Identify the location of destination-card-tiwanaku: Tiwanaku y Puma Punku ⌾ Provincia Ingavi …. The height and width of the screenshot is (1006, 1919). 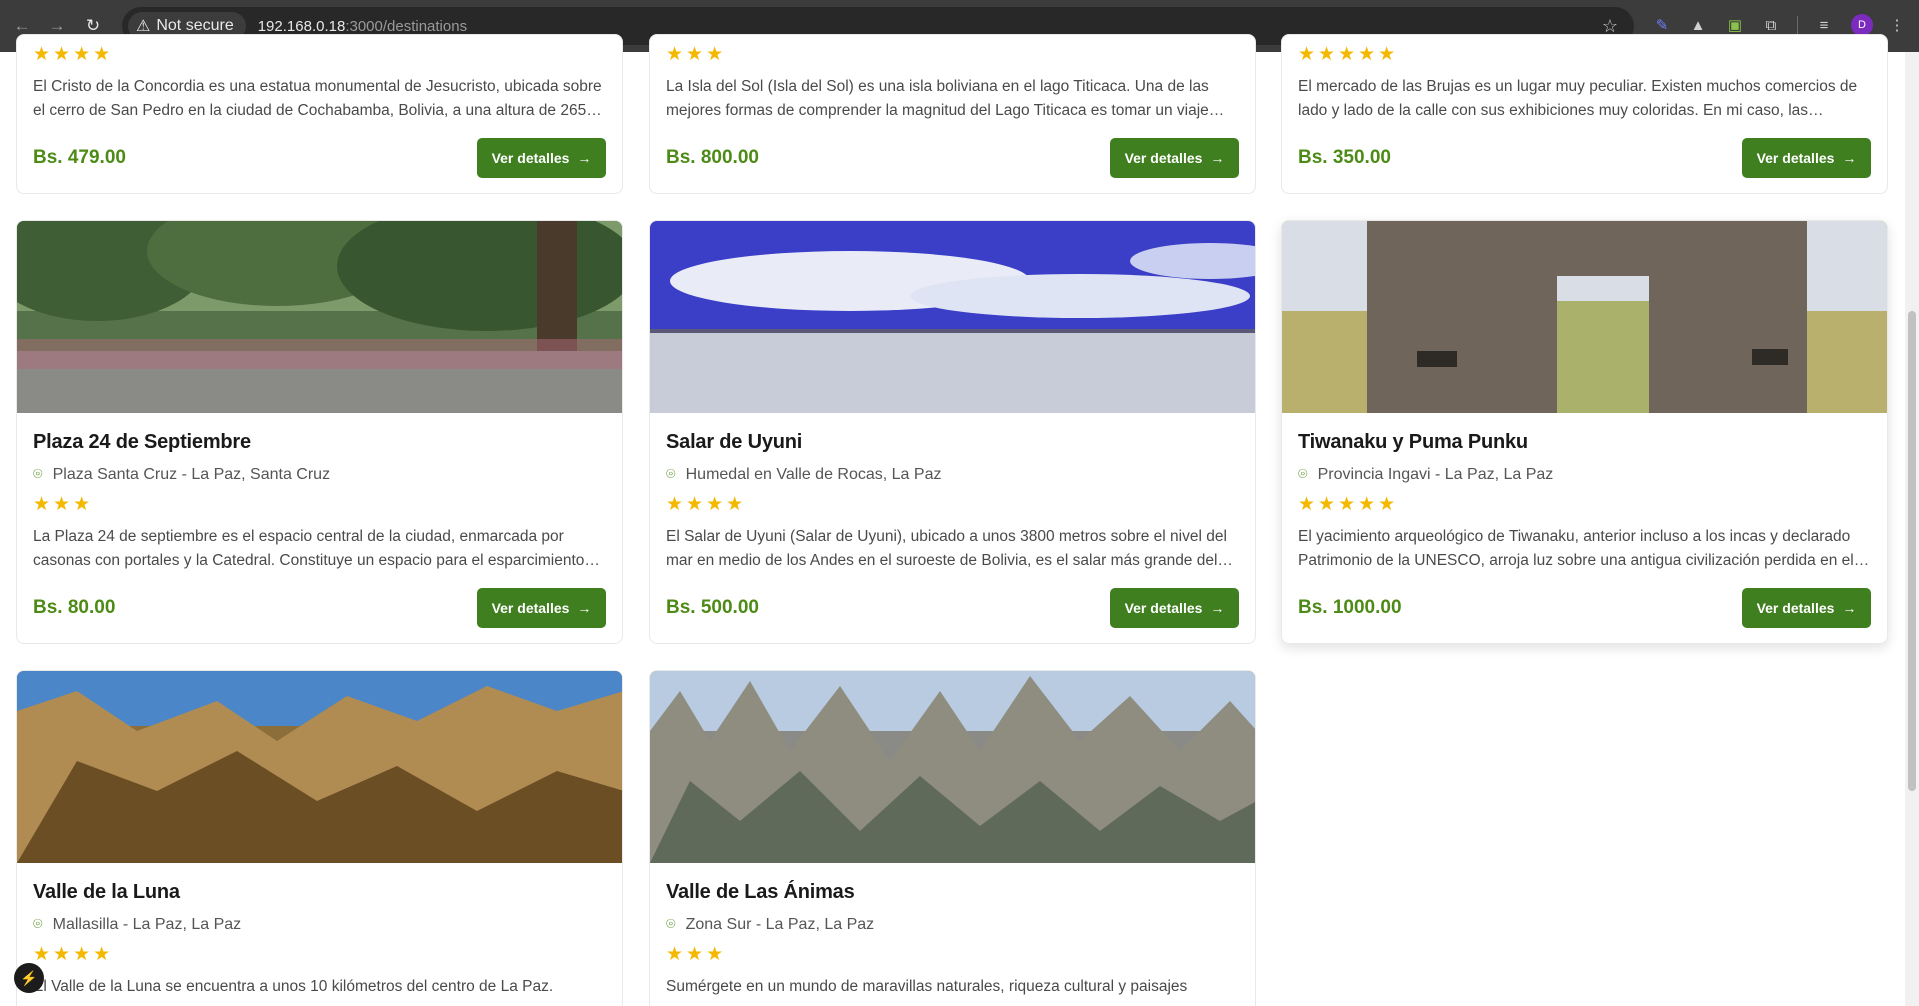
(1584, 432).